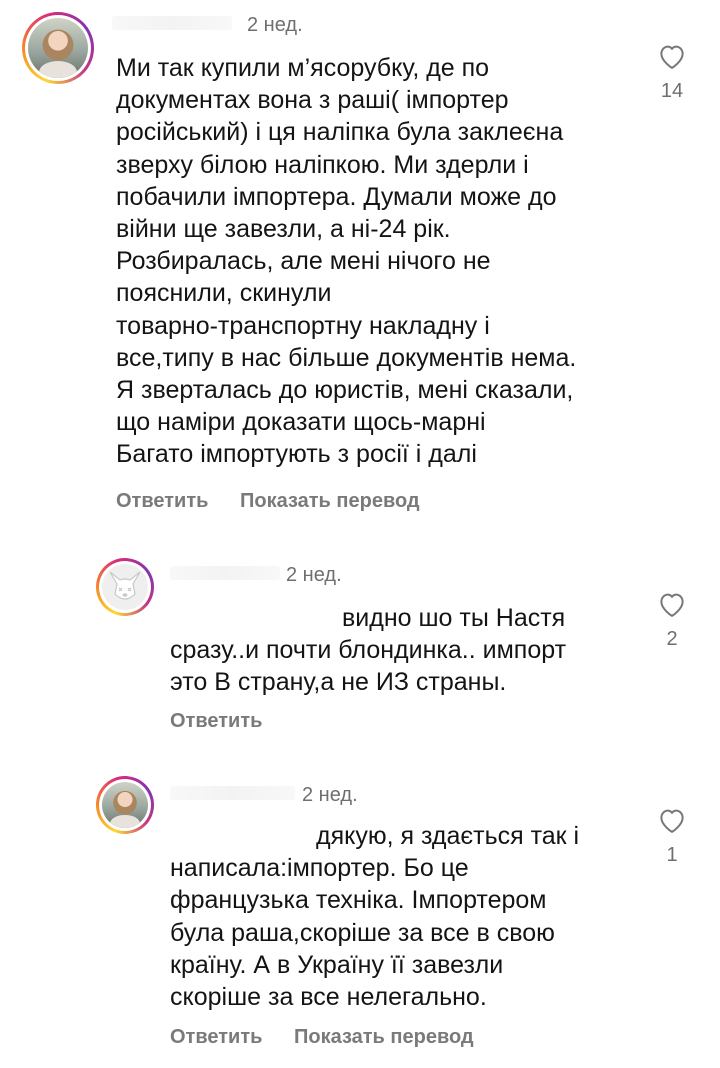 The height and width of the screenshot is (1068, 720). Describe the element at coordinates (672, 72) in the screenshot. I see `like-control: 14` at that location.